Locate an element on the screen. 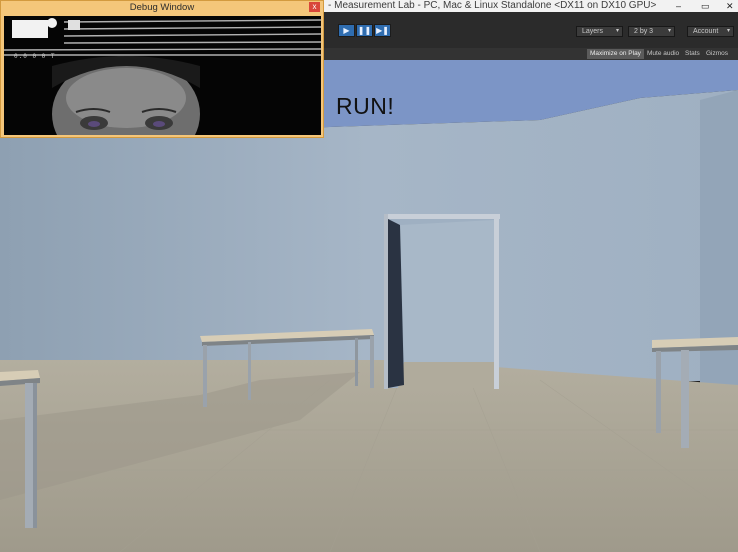  close-icon: x is located at coordinates (314, 6).